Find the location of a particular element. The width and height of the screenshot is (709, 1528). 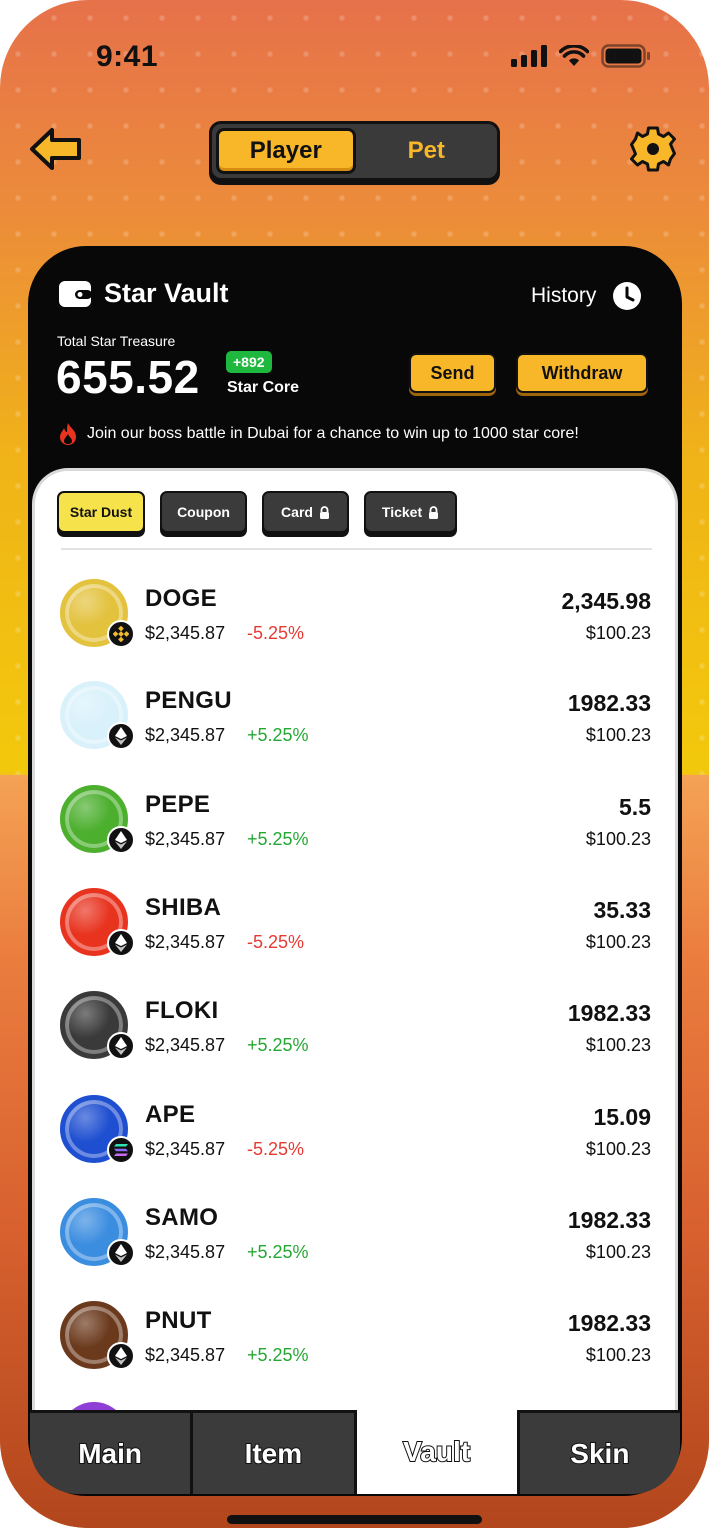

history-label: History is located at coordinates (564, 295).